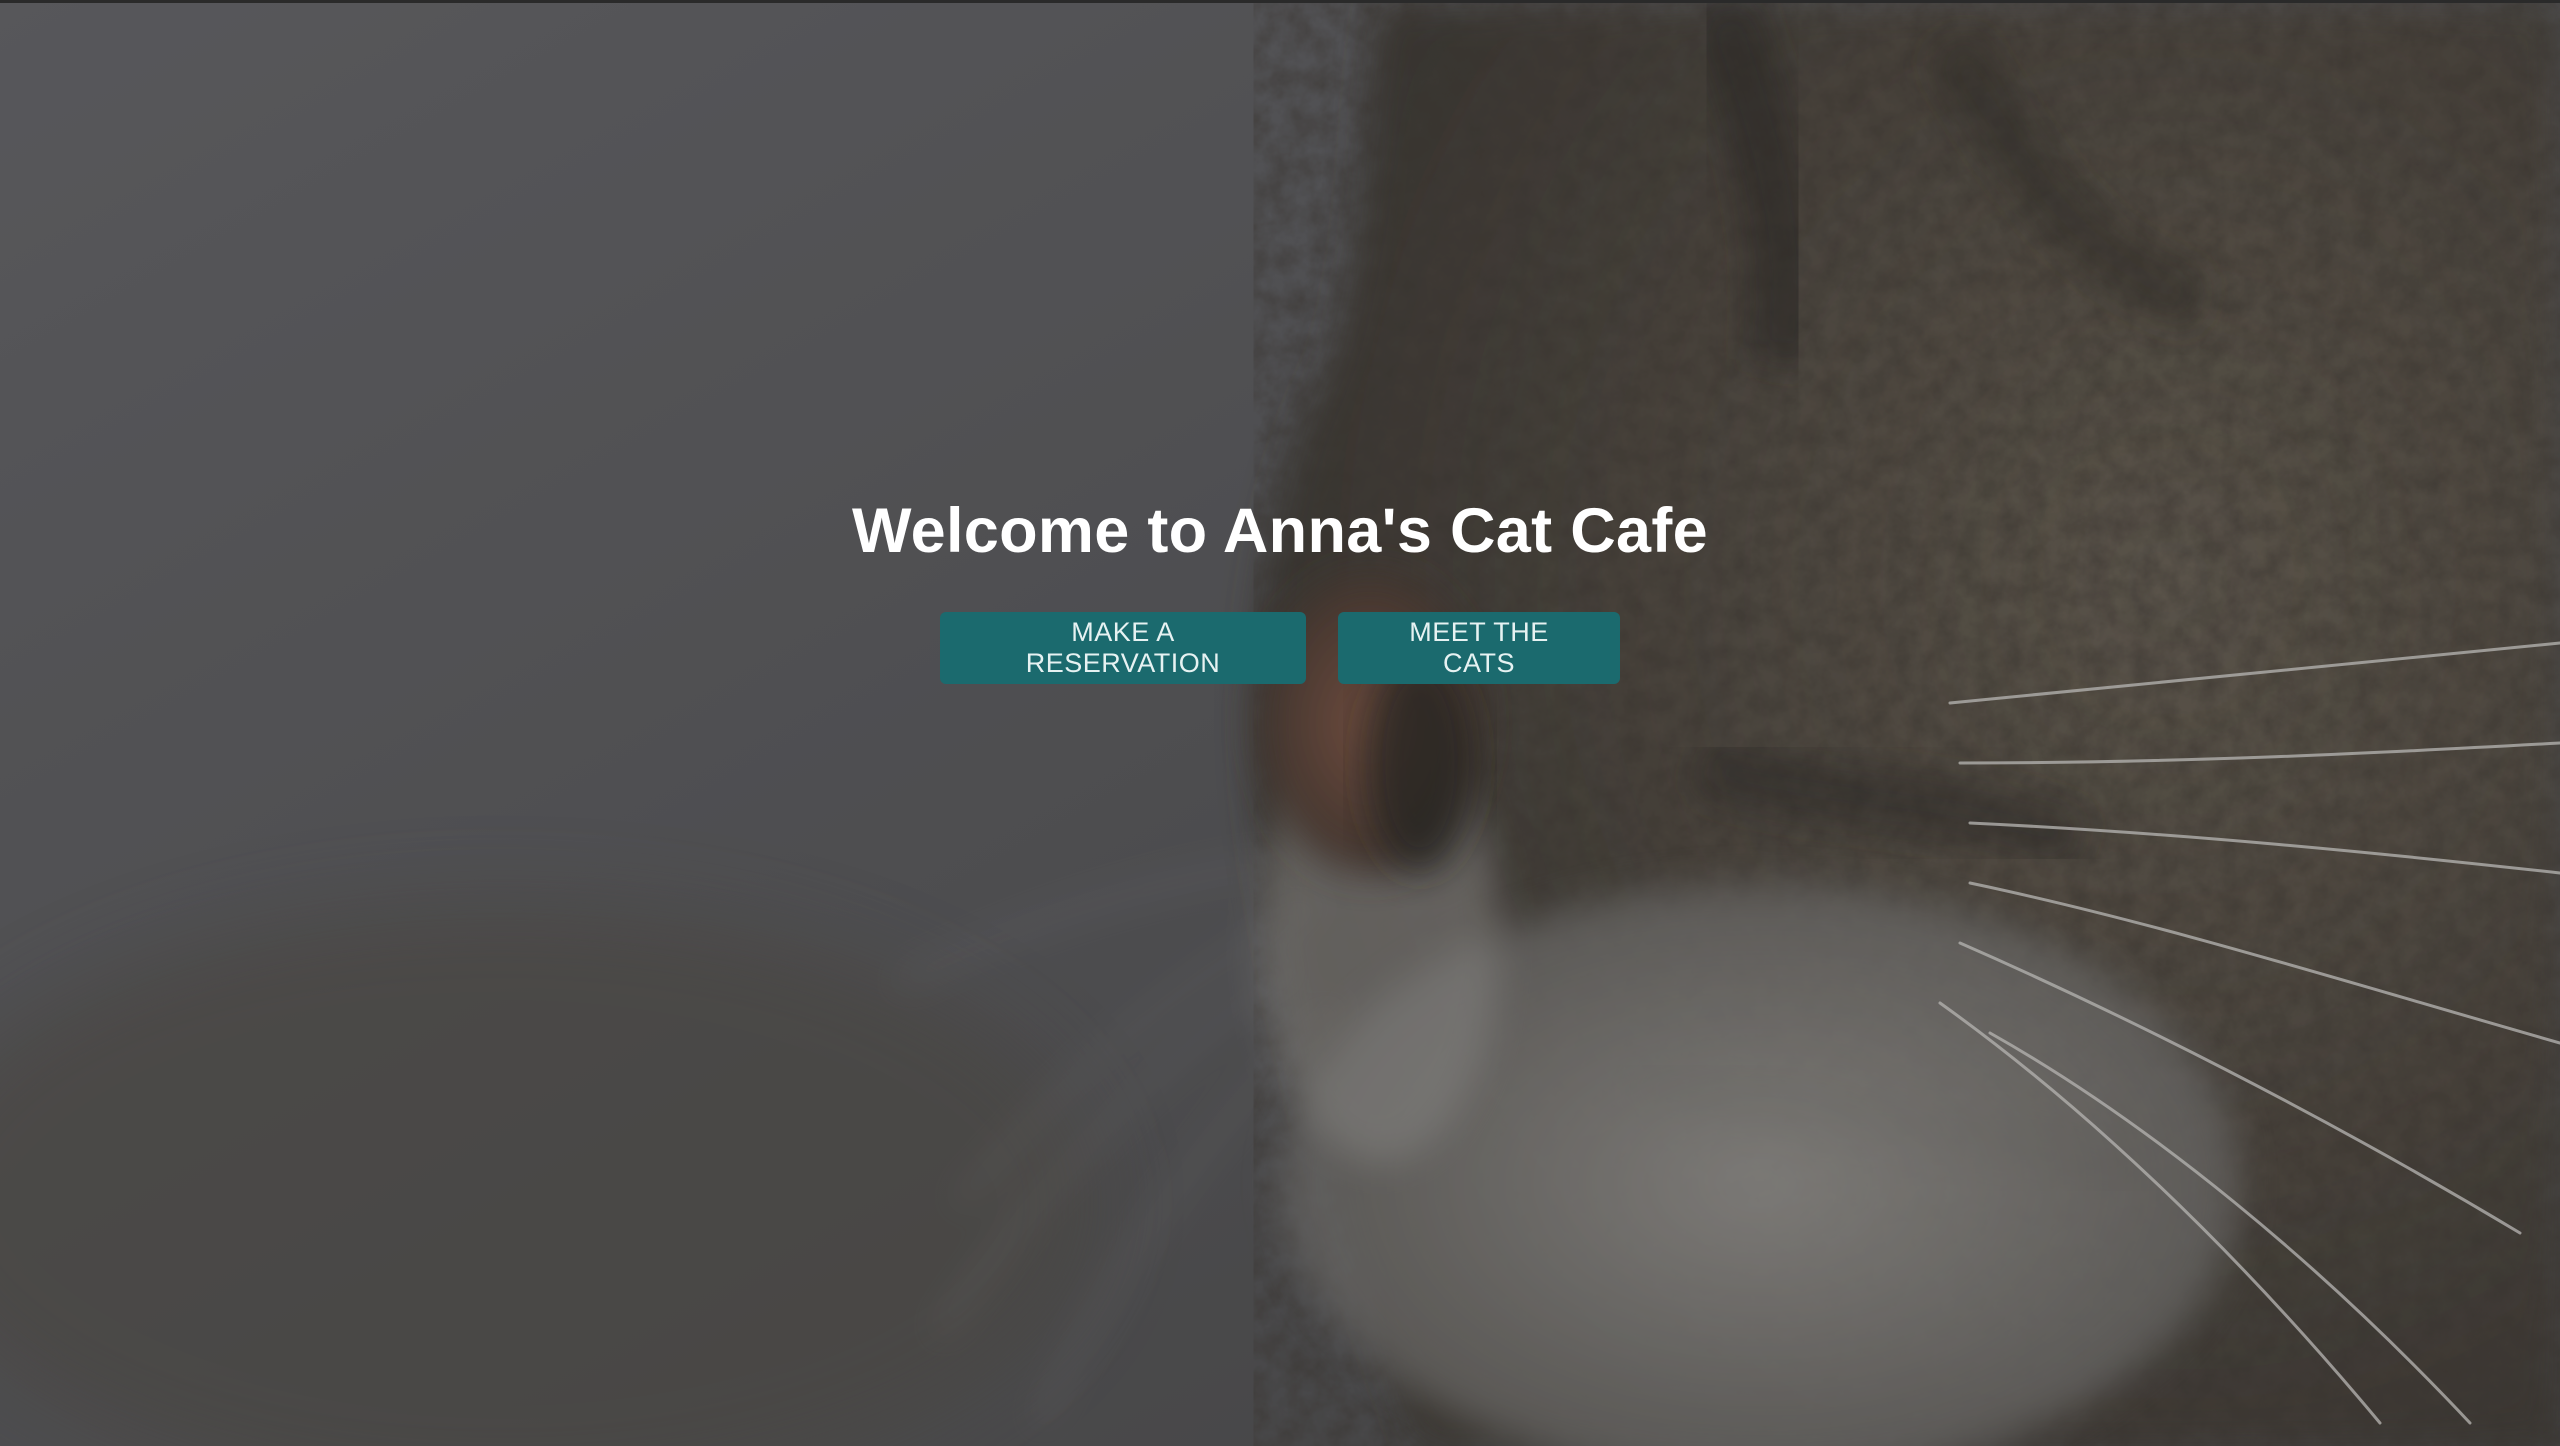 The height and width of the screenshot is (1446, 2560). I want to click on meet-the-cats-button: MEET THE CATS, so click(1479, 648).